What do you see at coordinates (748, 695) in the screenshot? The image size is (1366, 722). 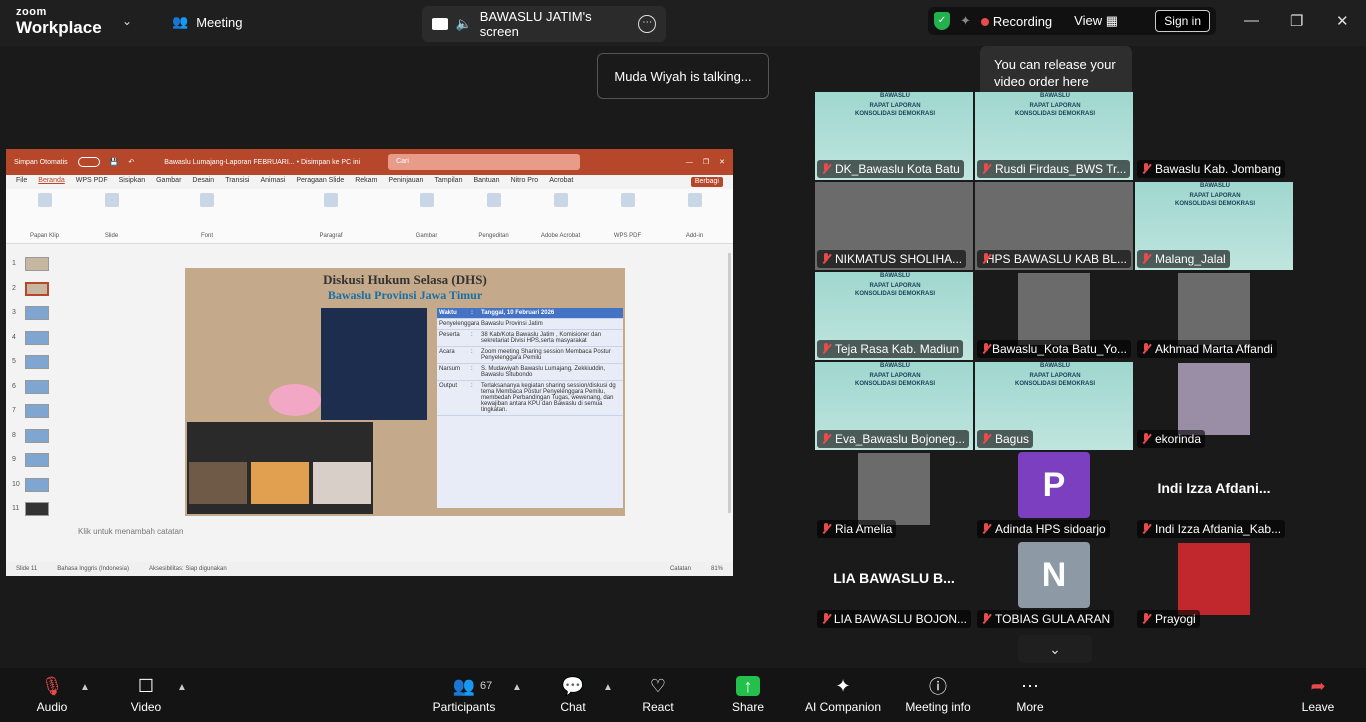 I see `share-button: ↑ Share` at bounding box center [748, 695].